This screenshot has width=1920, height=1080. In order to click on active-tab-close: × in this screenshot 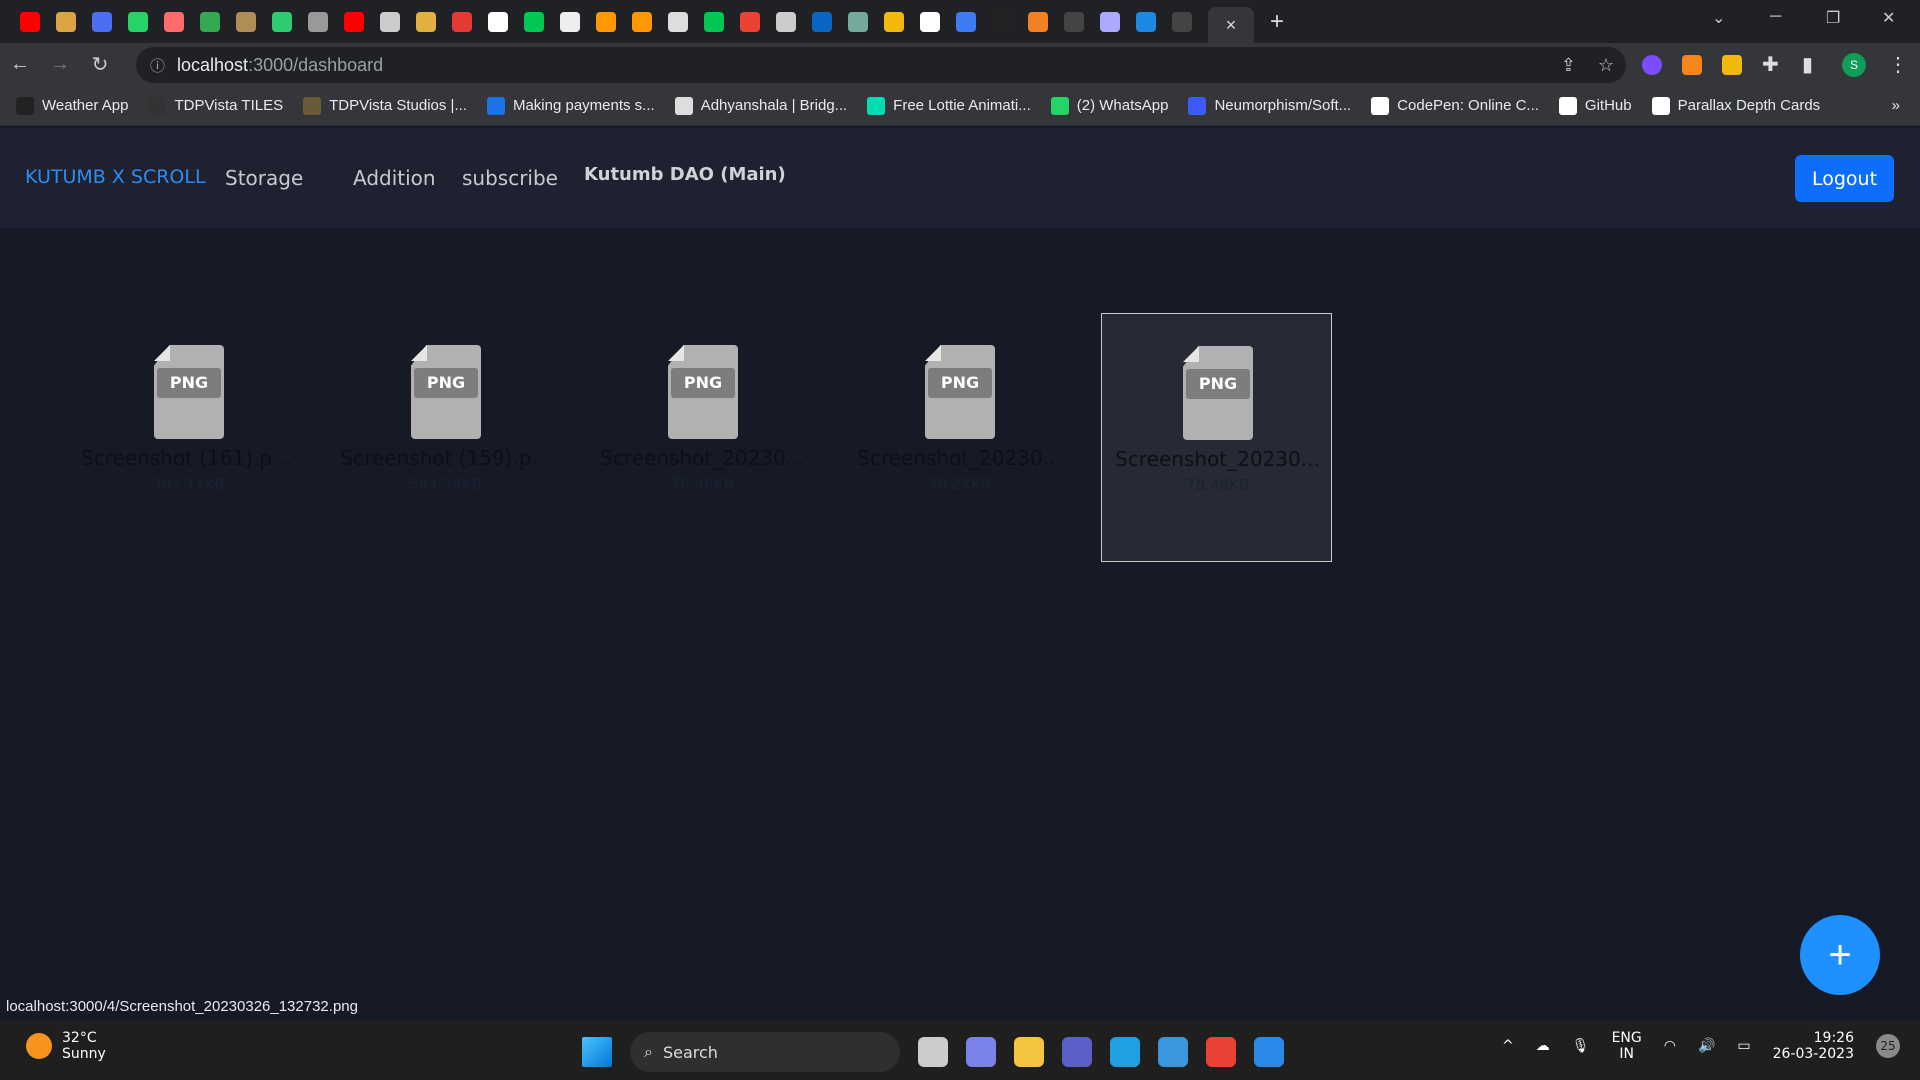, I will do `click(1231, 25)`.